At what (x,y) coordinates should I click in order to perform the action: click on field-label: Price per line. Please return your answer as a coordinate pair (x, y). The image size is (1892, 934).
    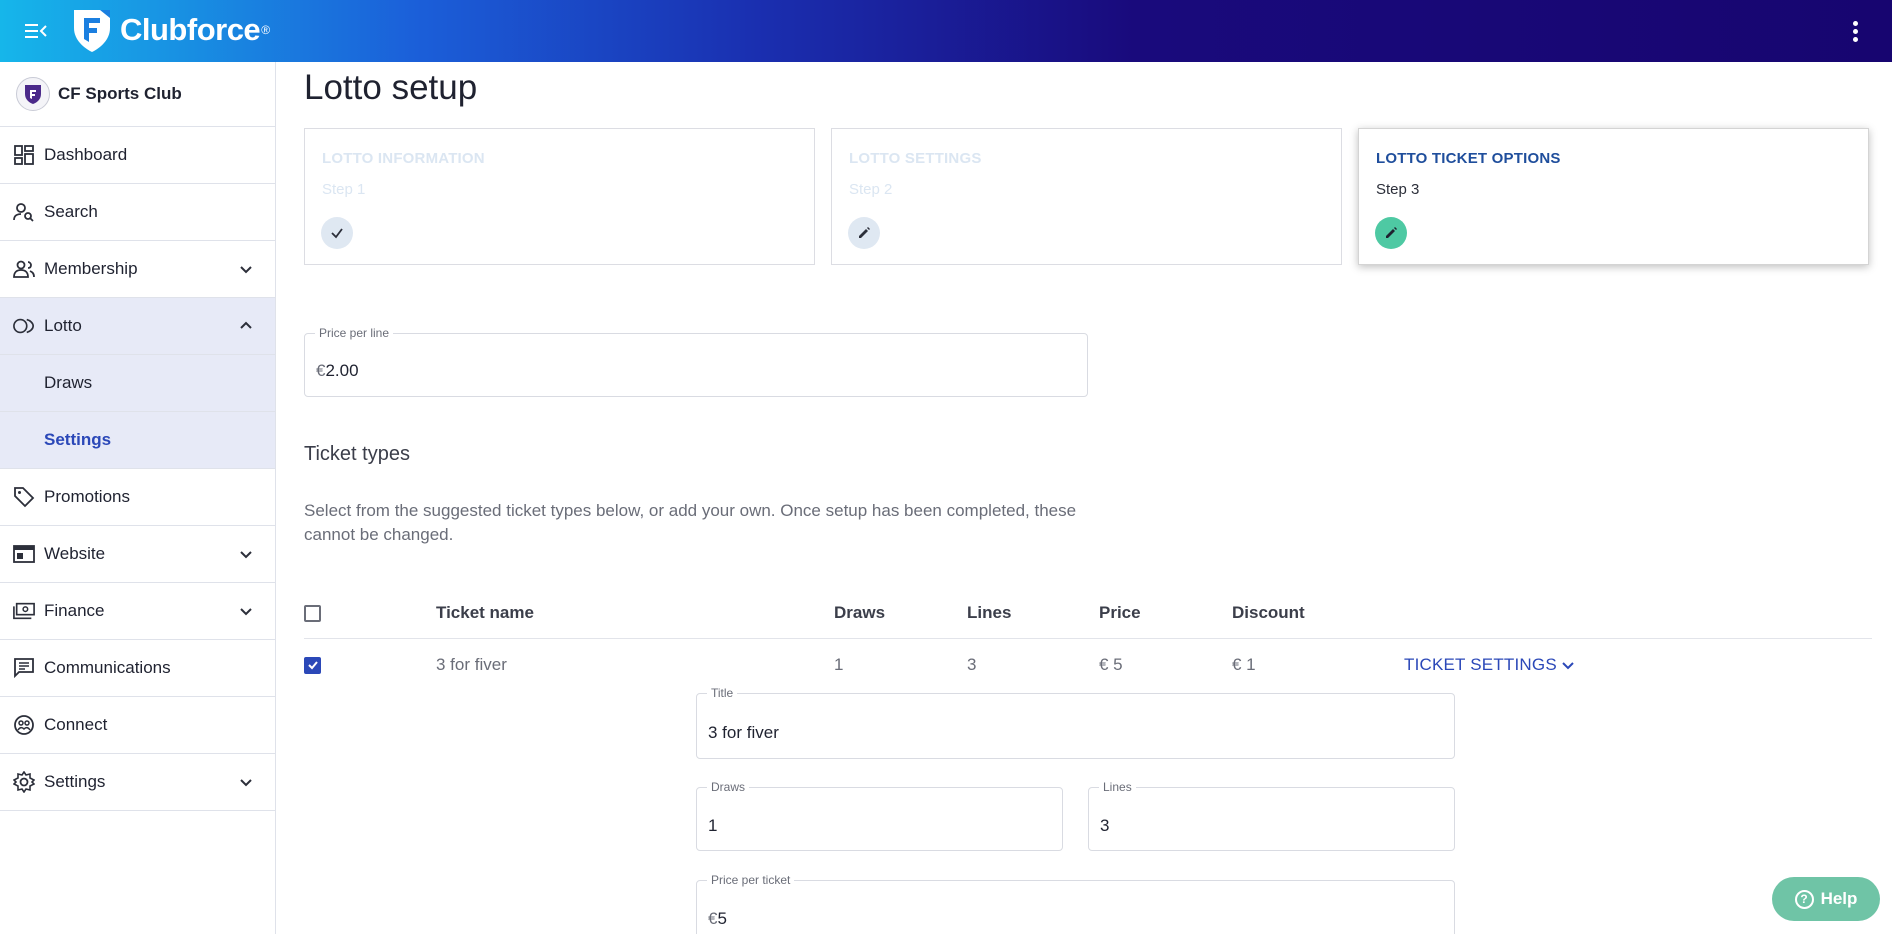
    Looking at the image, I should click on (354, 333).